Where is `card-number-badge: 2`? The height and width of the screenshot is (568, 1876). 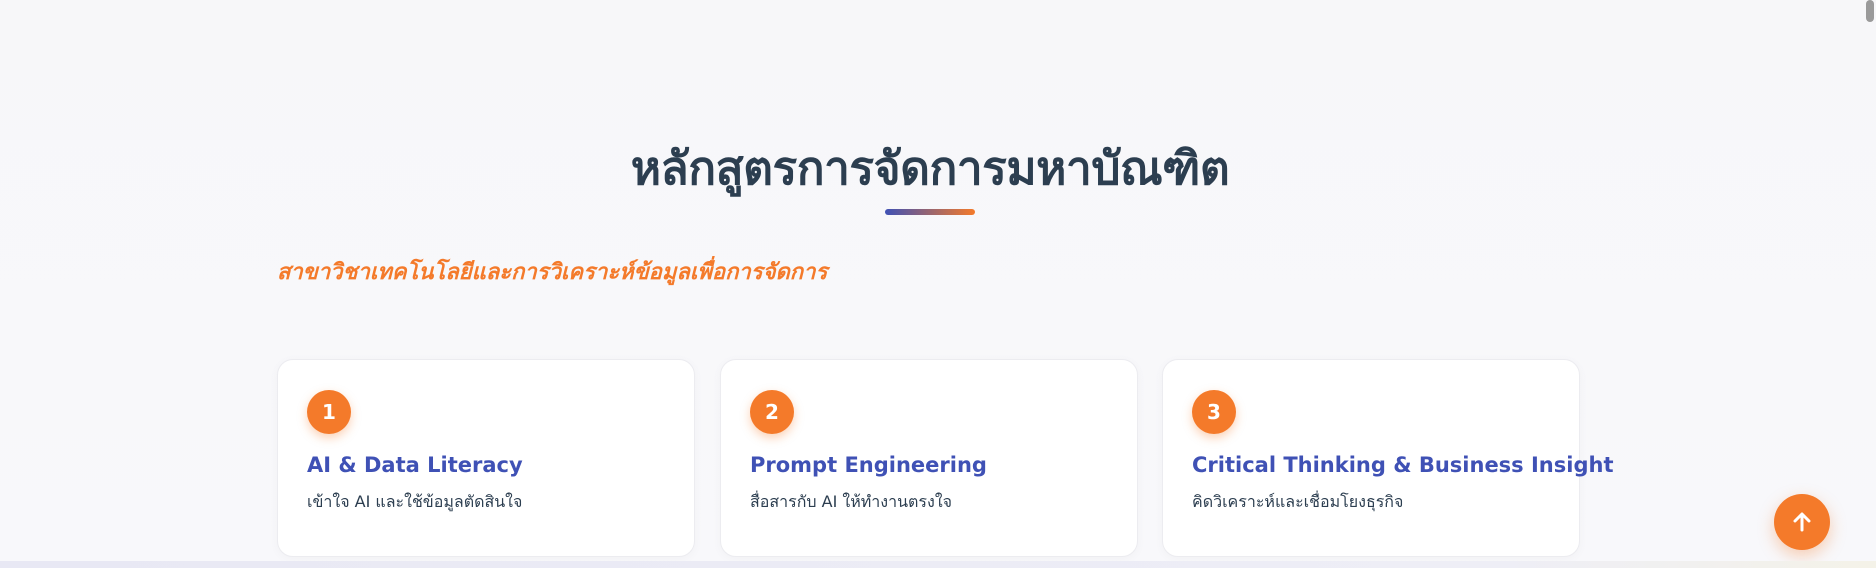 card-number-badge: 2 is located at coordinates (772, 412).